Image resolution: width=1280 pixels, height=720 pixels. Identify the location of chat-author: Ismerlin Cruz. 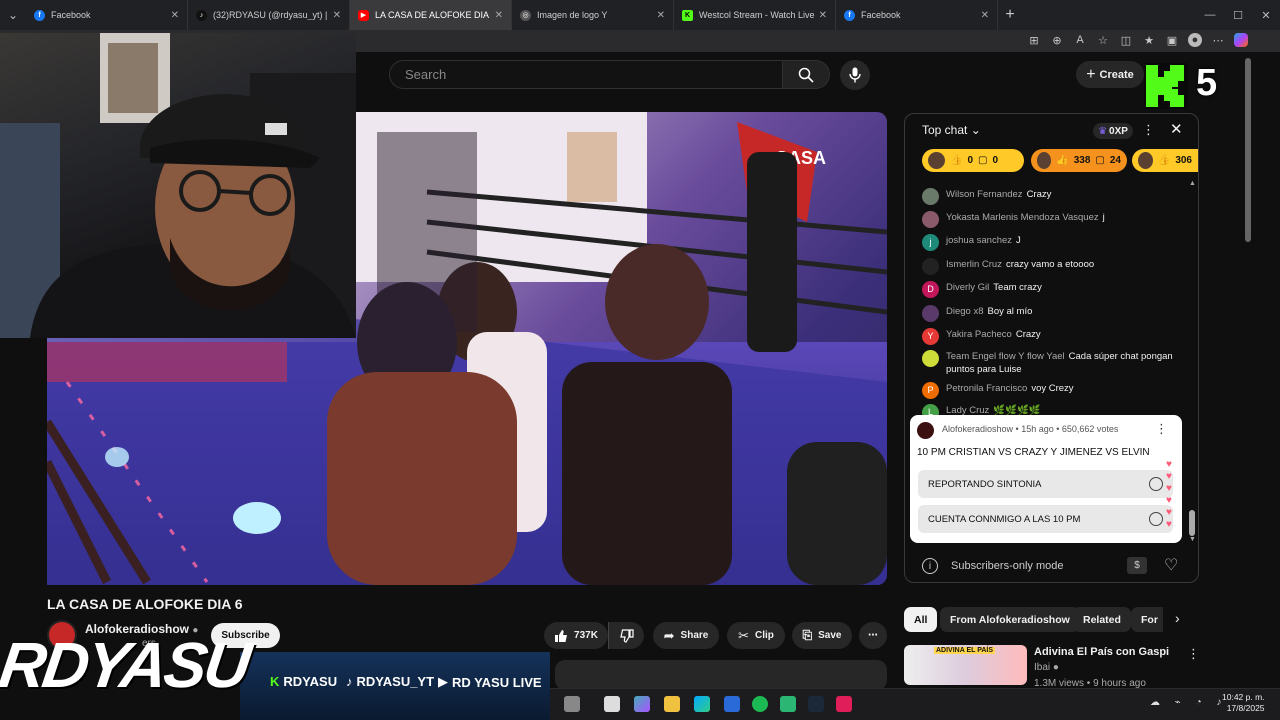
(974, 264).